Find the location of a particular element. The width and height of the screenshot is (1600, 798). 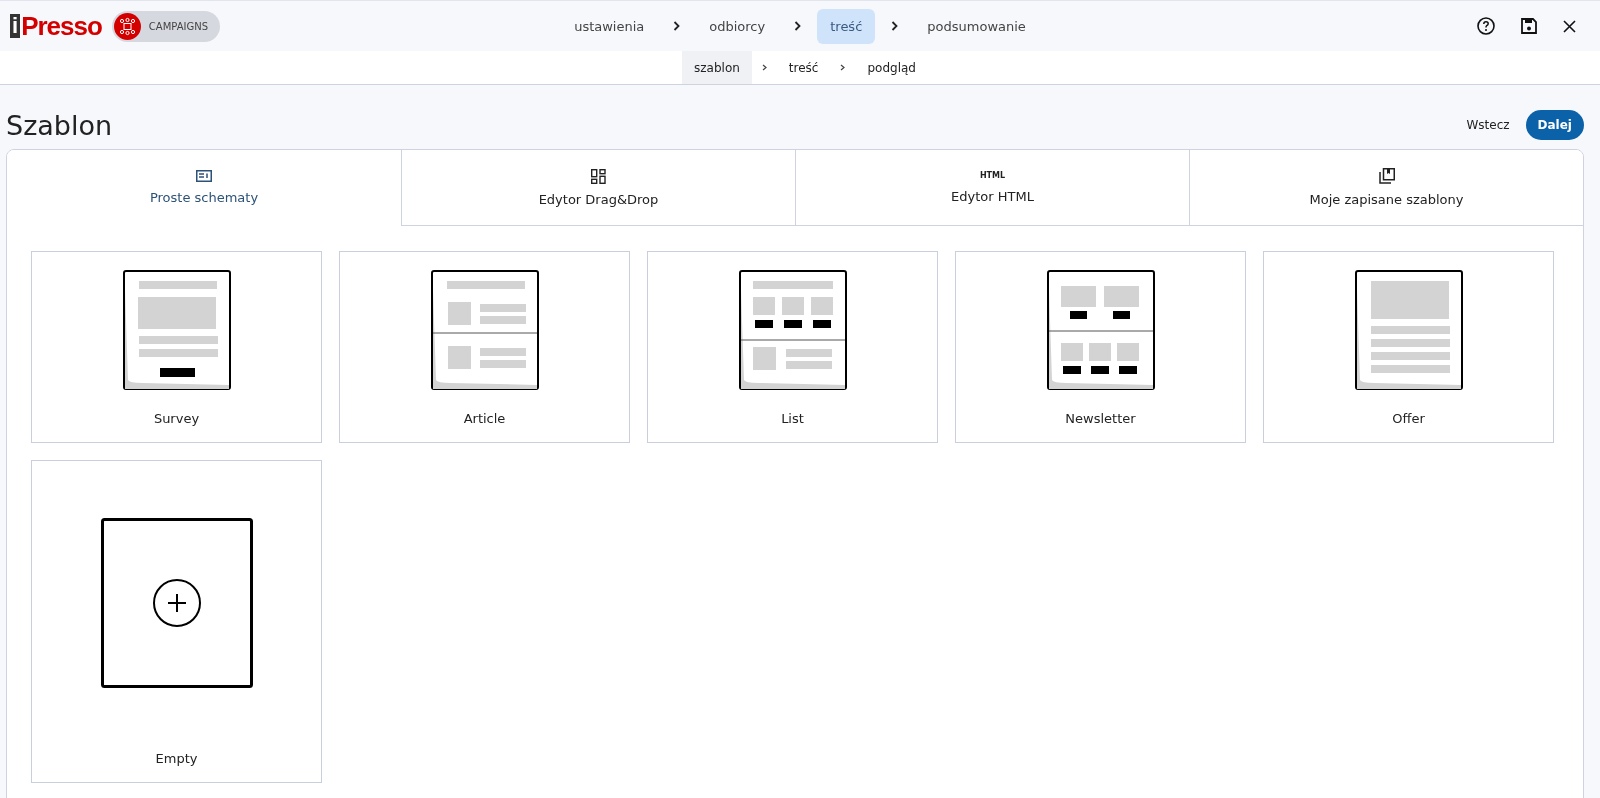

substep-tab: szablon is located at coordinates (717, 67).